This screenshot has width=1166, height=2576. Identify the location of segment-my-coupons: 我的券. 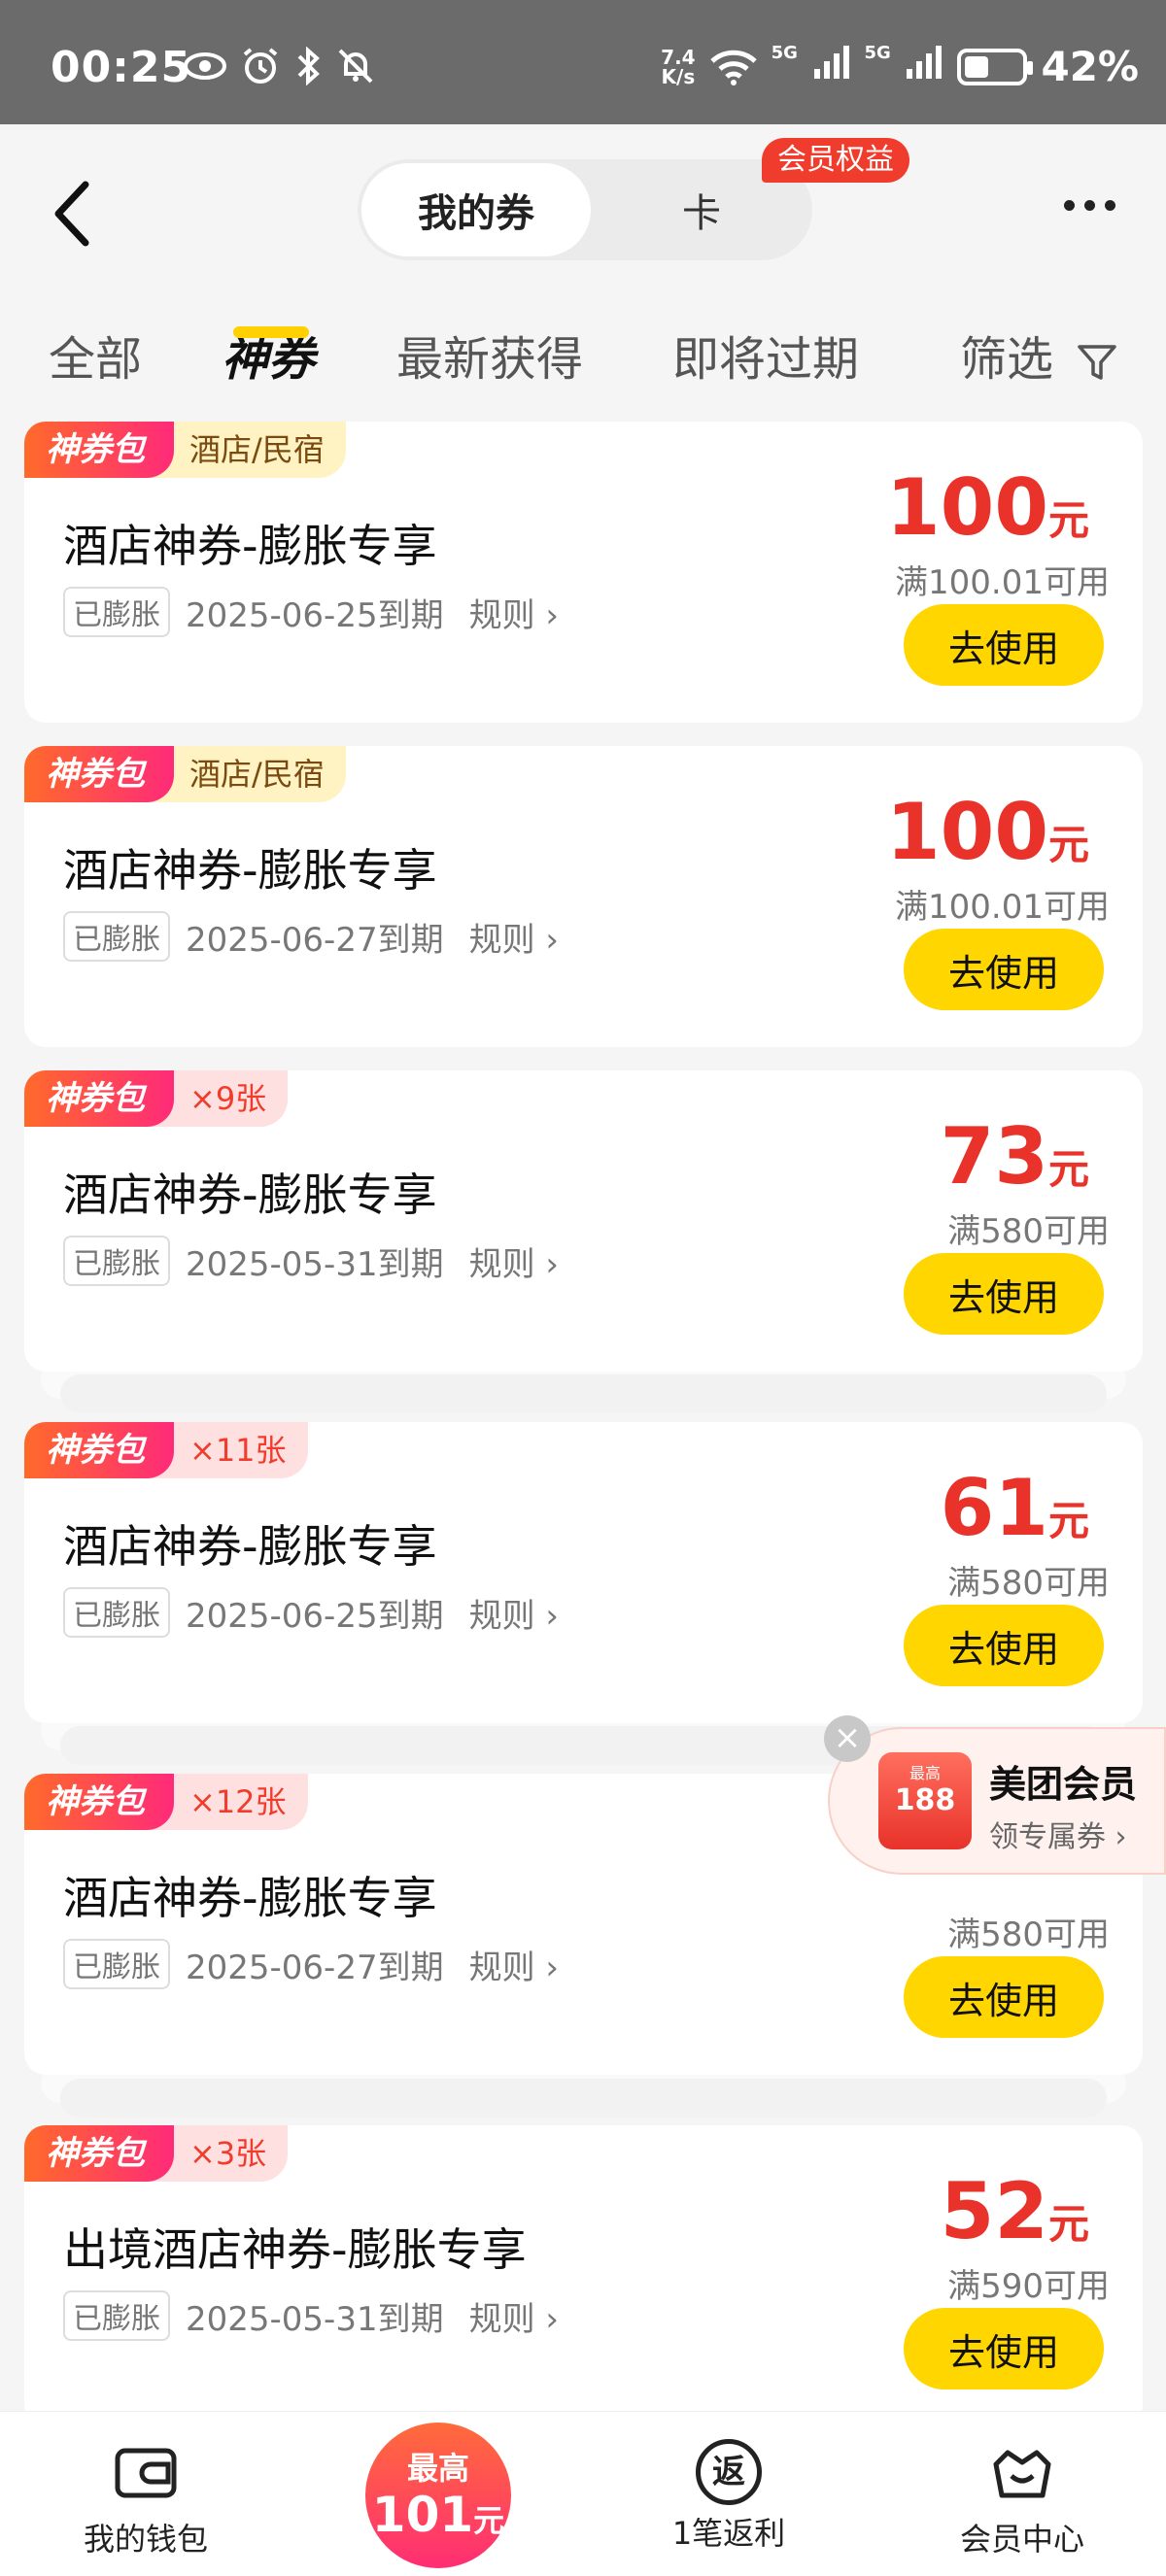
(476, 209).